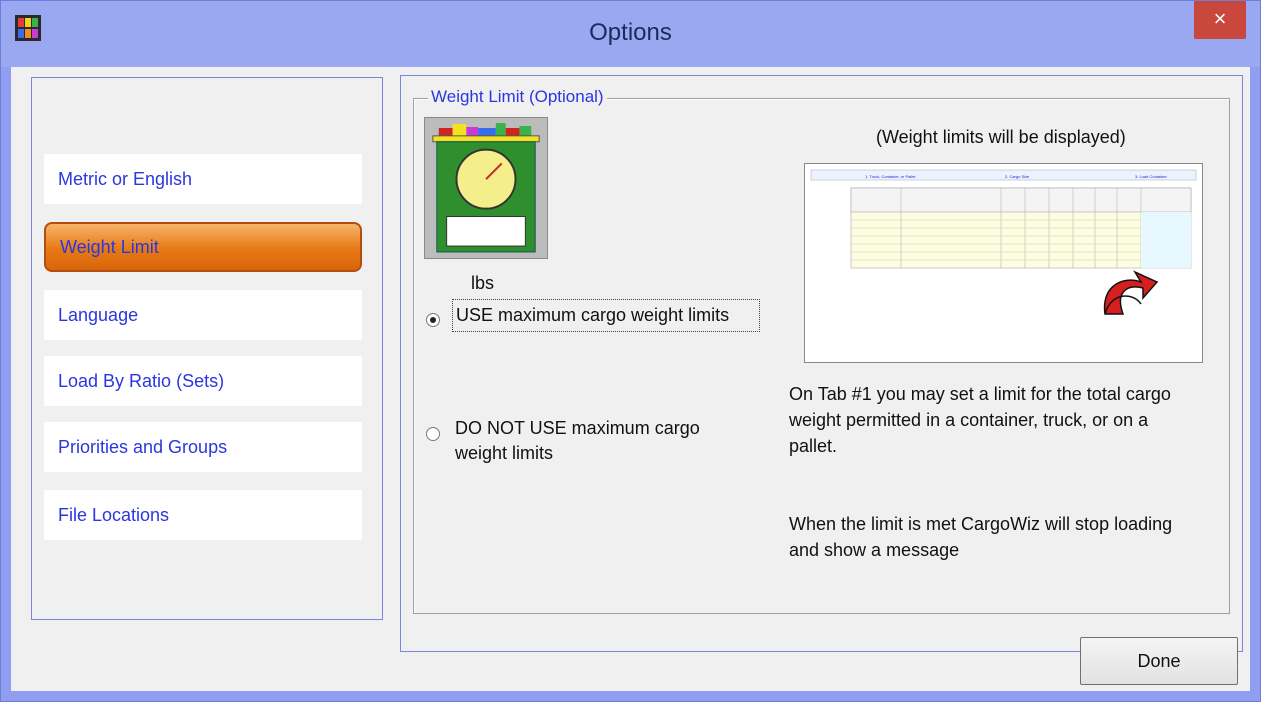  What do you see at coordinates (203, 315) in the screenshot?
I see `nav-language: Language` at bounding box center [203, 315].